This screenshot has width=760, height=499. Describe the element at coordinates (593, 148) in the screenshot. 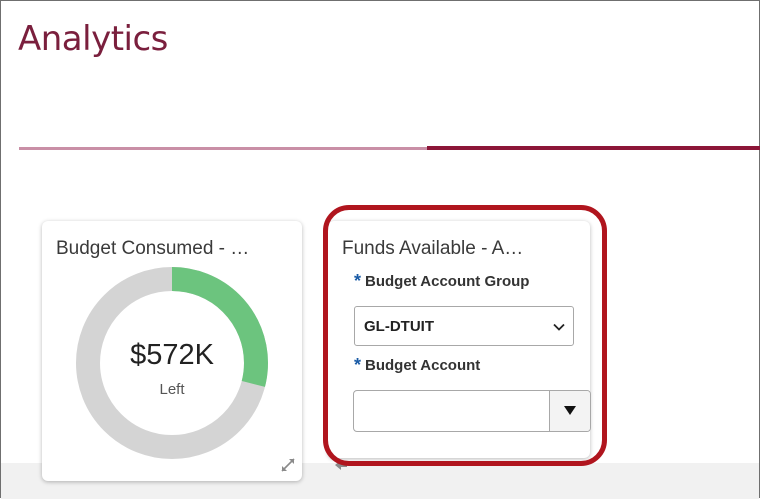

I see `tab-indicator-active` at that location.